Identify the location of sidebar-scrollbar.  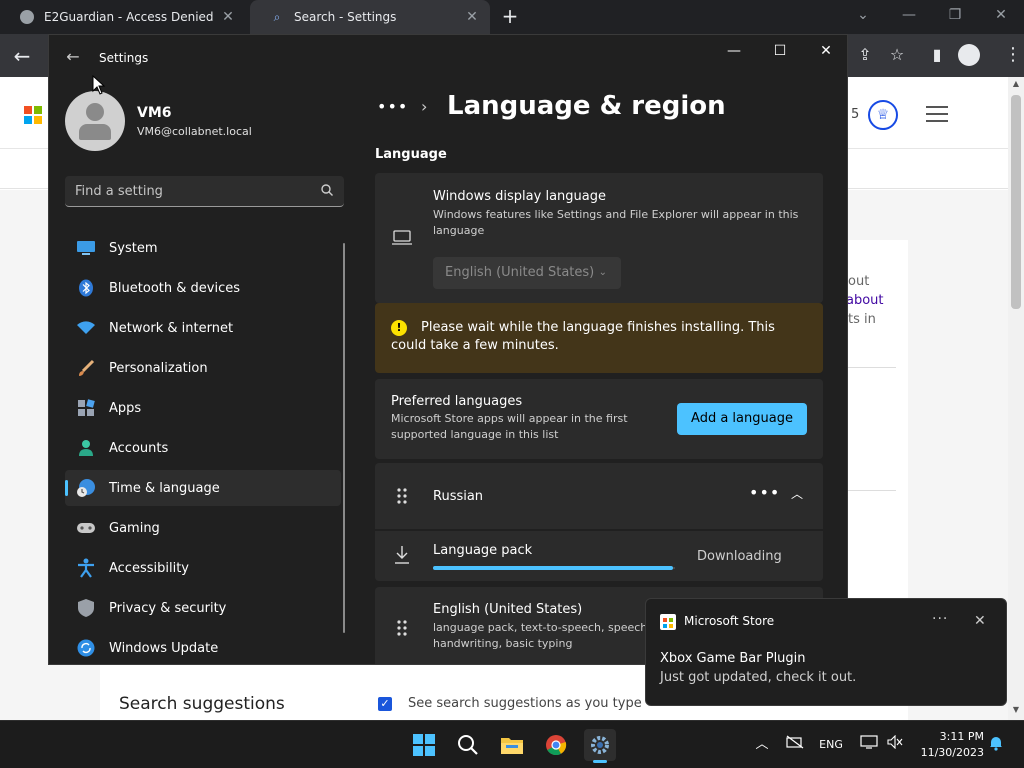
(344, 438).